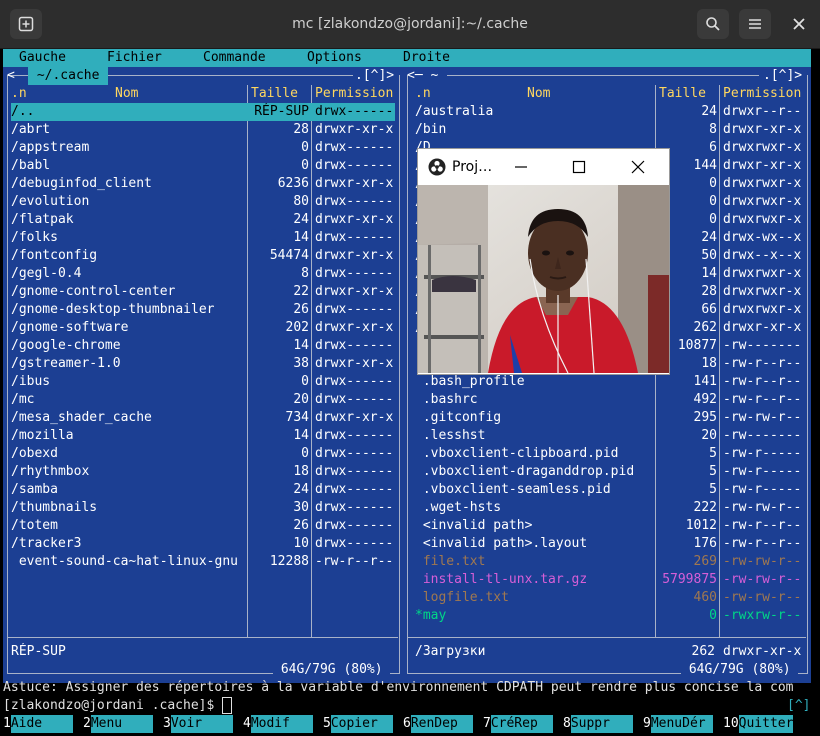 The width and height of the screenshot is (820, 736). I want to click on prompt-corner: [^], so click(798, 706).